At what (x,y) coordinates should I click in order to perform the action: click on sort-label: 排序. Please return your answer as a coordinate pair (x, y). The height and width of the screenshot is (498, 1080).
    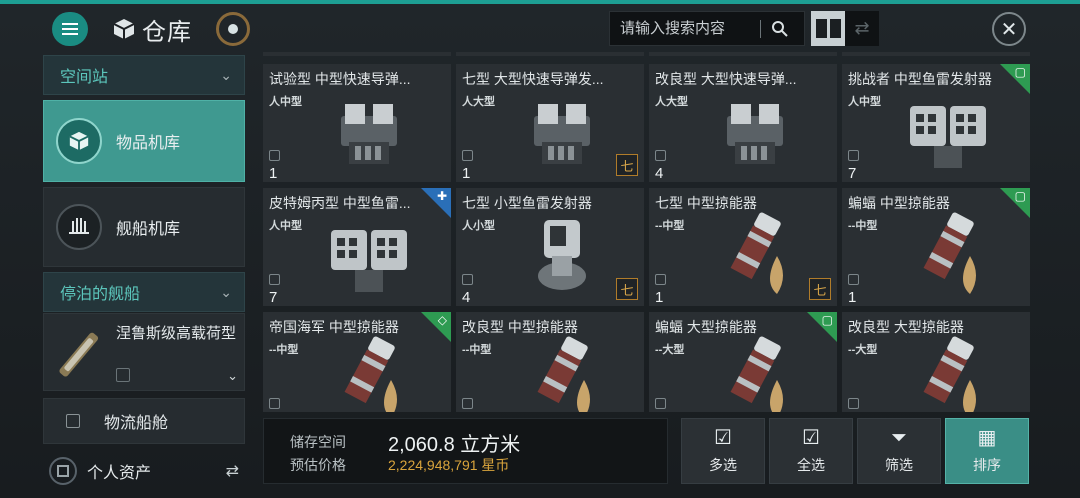
    Looking at the image, I should click on (987, 465).